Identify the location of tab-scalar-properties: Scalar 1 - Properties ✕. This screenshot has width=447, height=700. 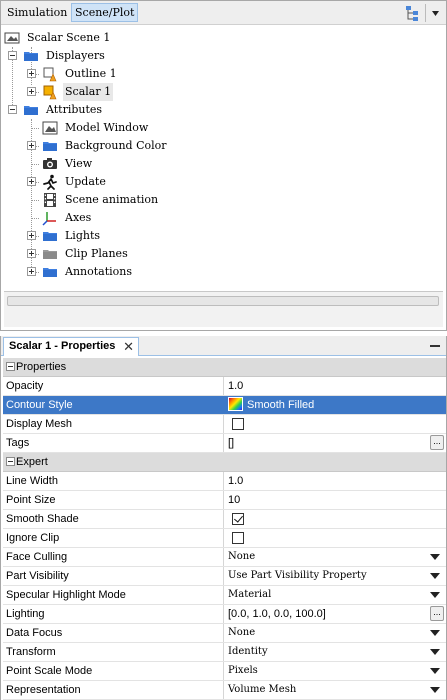
(71, 346).